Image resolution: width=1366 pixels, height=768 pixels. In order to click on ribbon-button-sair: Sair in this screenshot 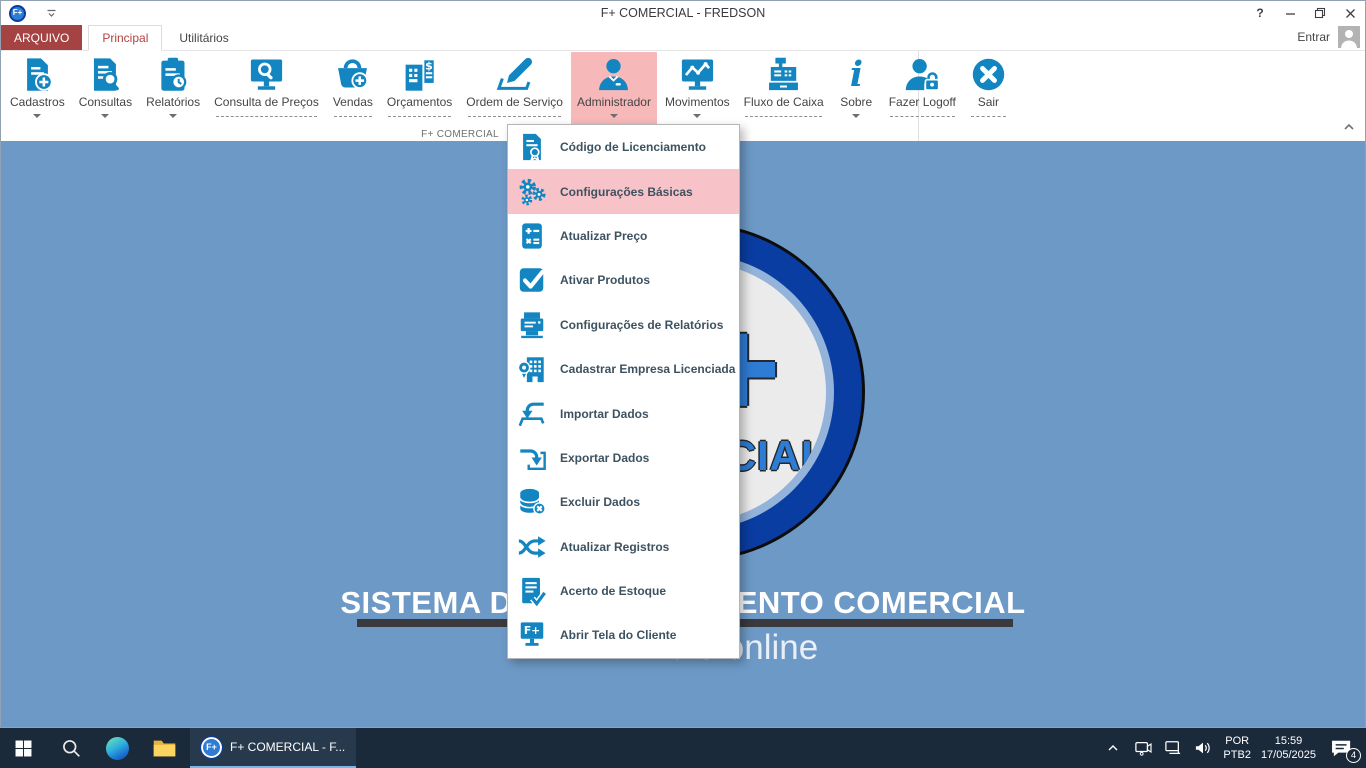, I will do `click(988, 89)`.